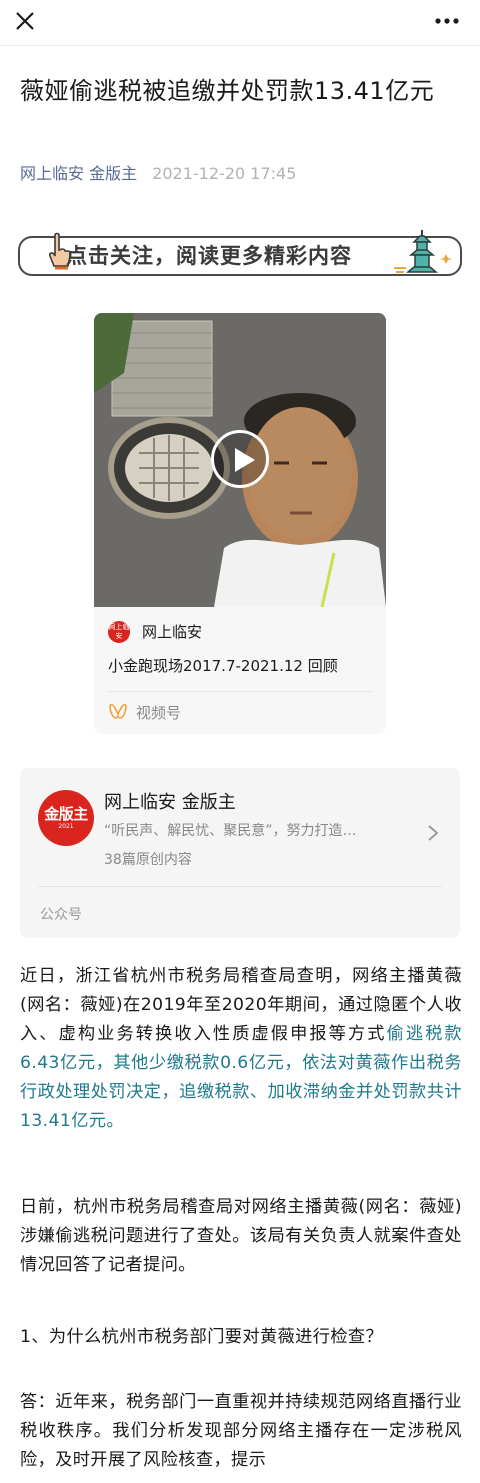 Image resolution: width=480 pixels, height=1483 pixels. Describe the element at coordinates (159, 713) in the screenshot. I see `channels-label: 视频号` at that location.